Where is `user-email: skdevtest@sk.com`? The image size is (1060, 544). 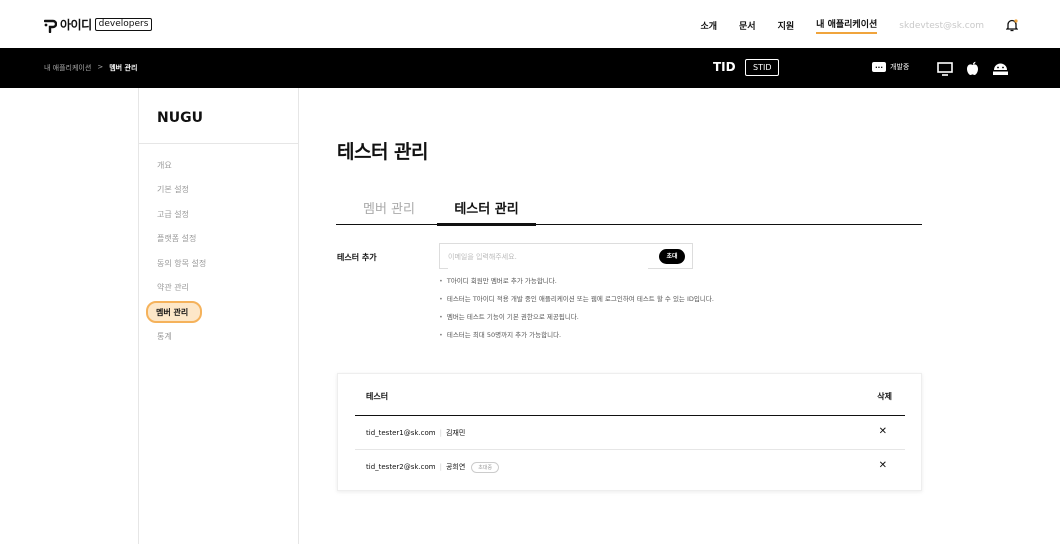
user-email: skdevtest@sk.com is located at coordinates (941, 26).